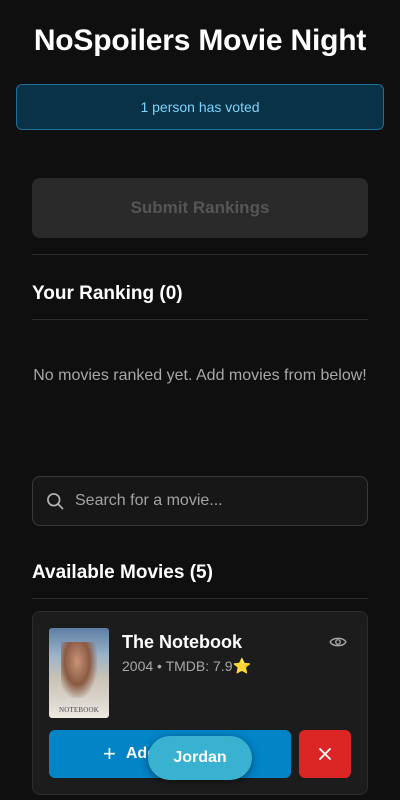  What do you see at coordinates (55, 501) in the screenshot?
I see `search-icon` at bounding box center [55, 501].